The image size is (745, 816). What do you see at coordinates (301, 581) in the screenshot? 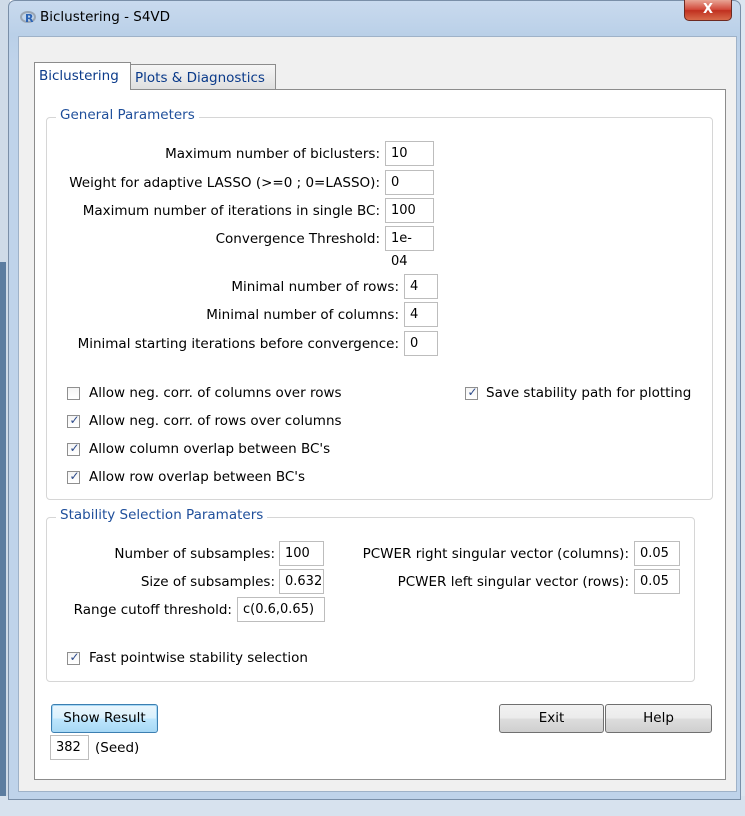
I see `size-subsamples-input: 0.632` at bounding box center [301, 581].